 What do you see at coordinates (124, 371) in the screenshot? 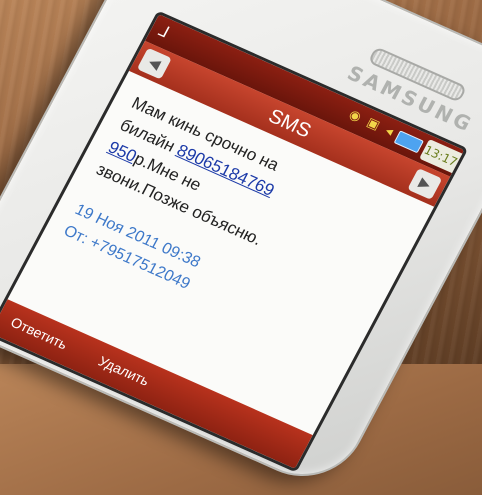
I see `delete-softkey: Удалить` at bounding box center [124, 371].